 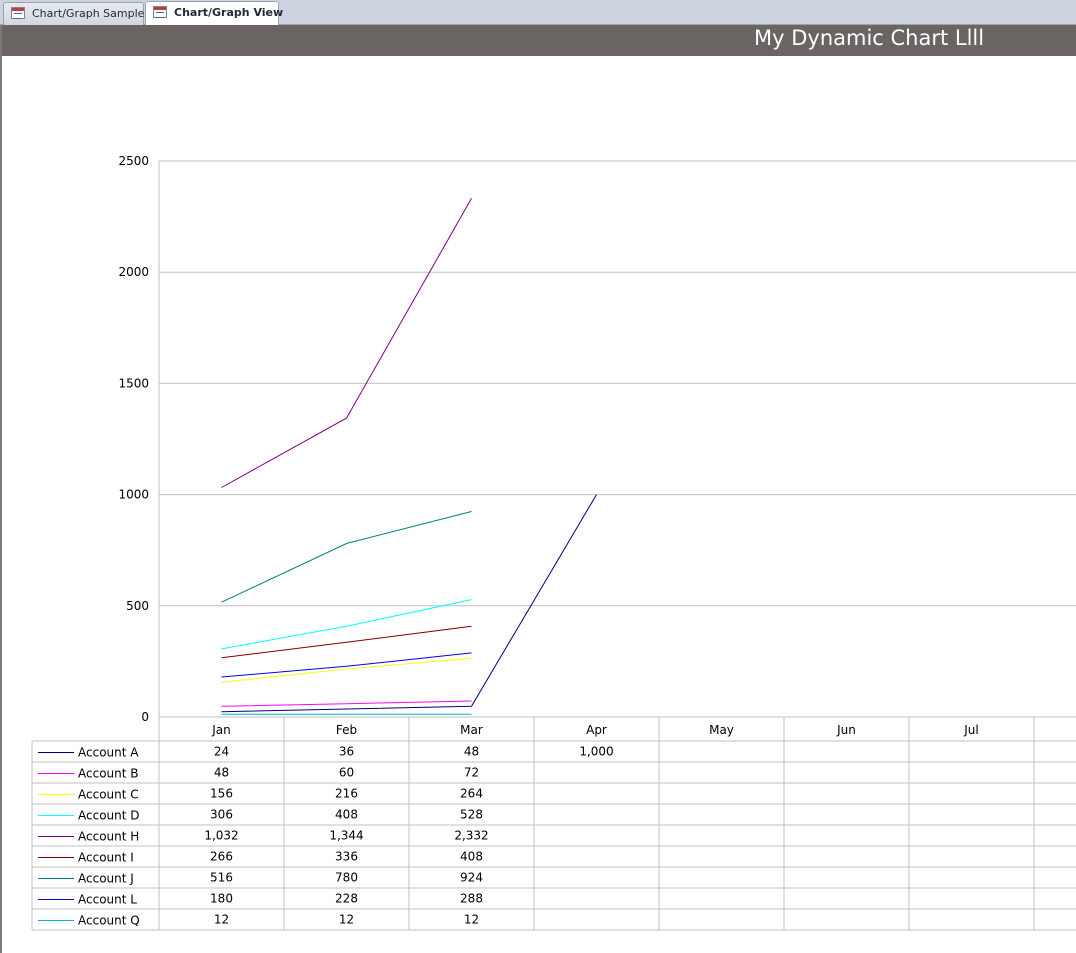 What do you see at coordinates (346, 752) in the screenshot?
I see `data-table-value: 36` at bounding box center [346, 752].